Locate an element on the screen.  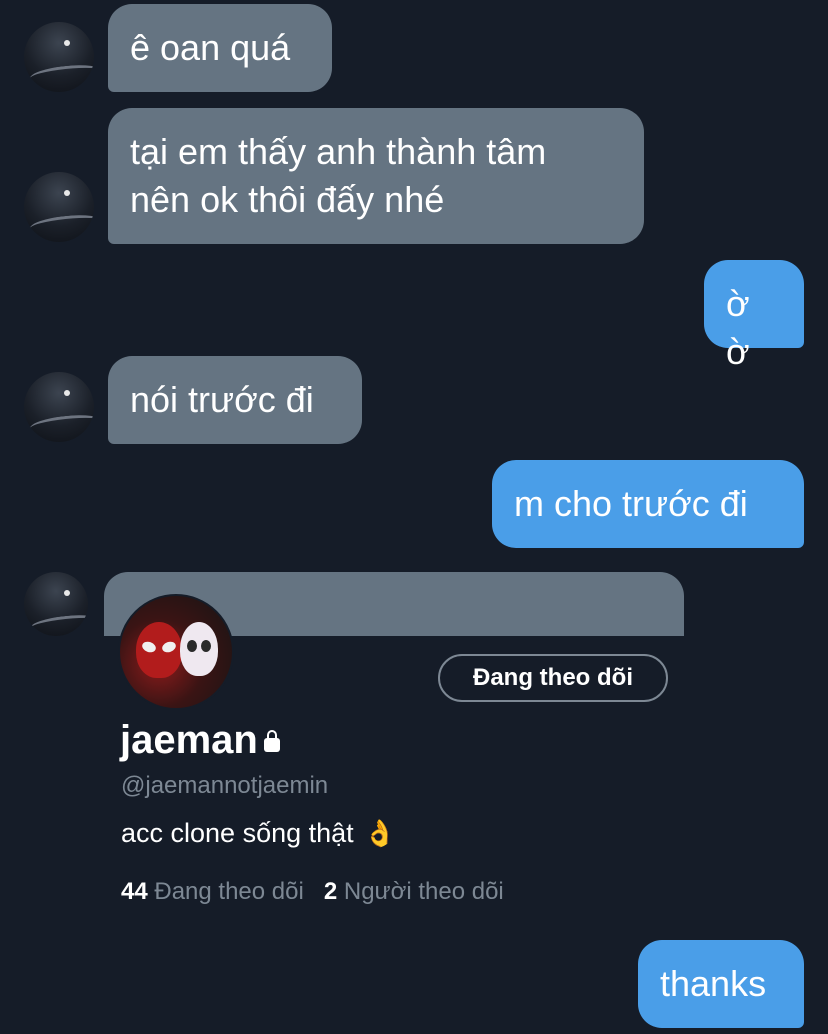
message-text-line: tại em thấy anh thành tâm is located at coordinates (338, 151).